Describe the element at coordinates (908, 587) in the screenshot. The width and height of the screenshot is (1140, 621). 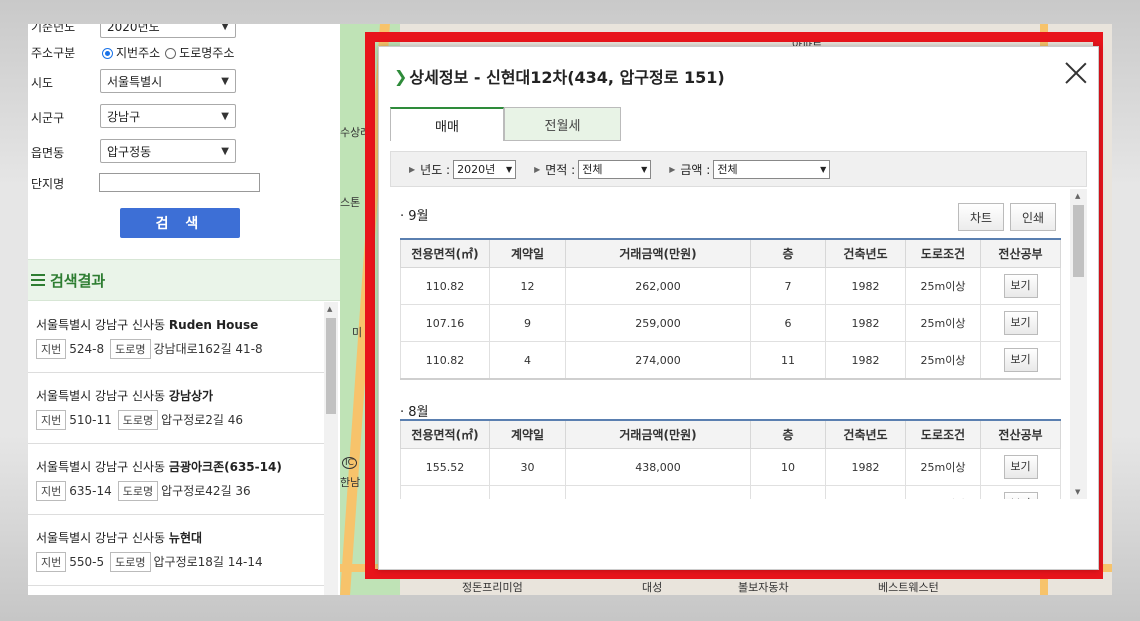
I see `map-label: 베스트웨스턴` at that location.